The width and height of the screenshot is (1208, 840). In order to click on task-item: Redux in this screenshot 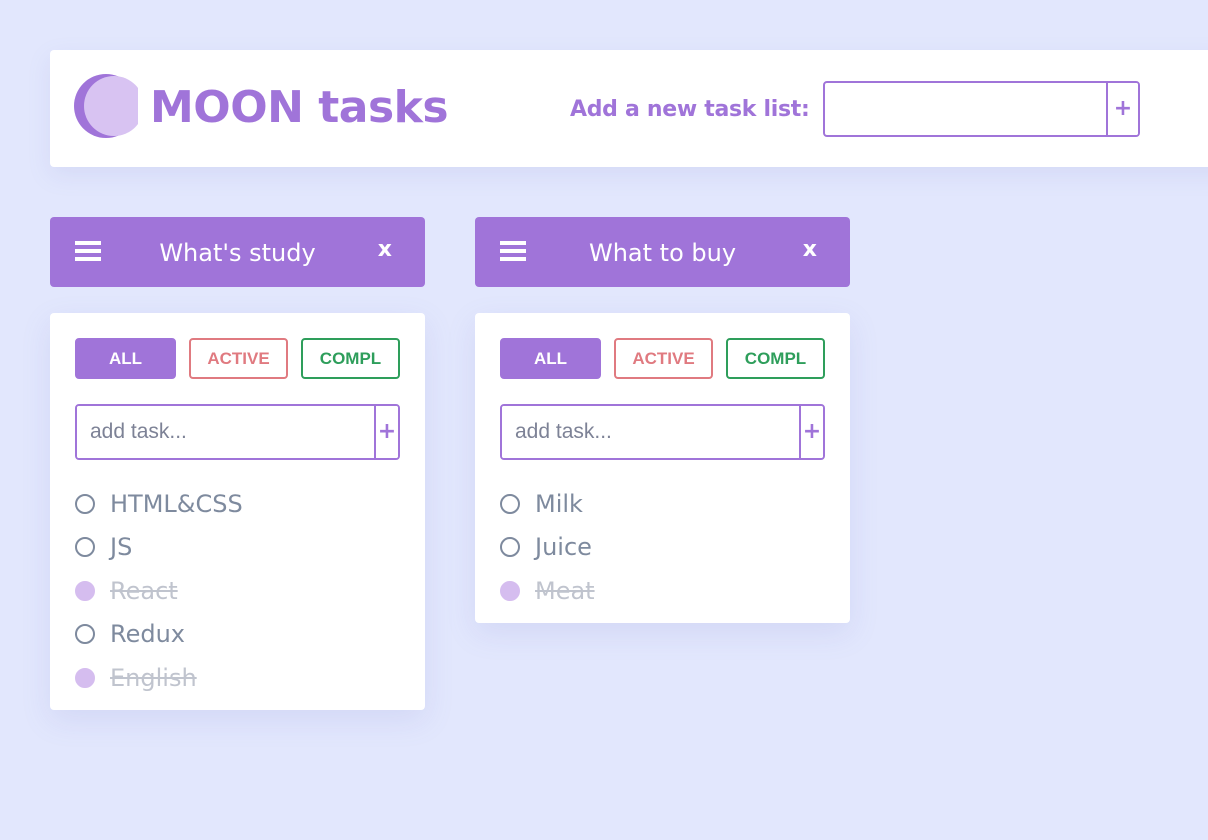, I will do `click(237, 635)`.